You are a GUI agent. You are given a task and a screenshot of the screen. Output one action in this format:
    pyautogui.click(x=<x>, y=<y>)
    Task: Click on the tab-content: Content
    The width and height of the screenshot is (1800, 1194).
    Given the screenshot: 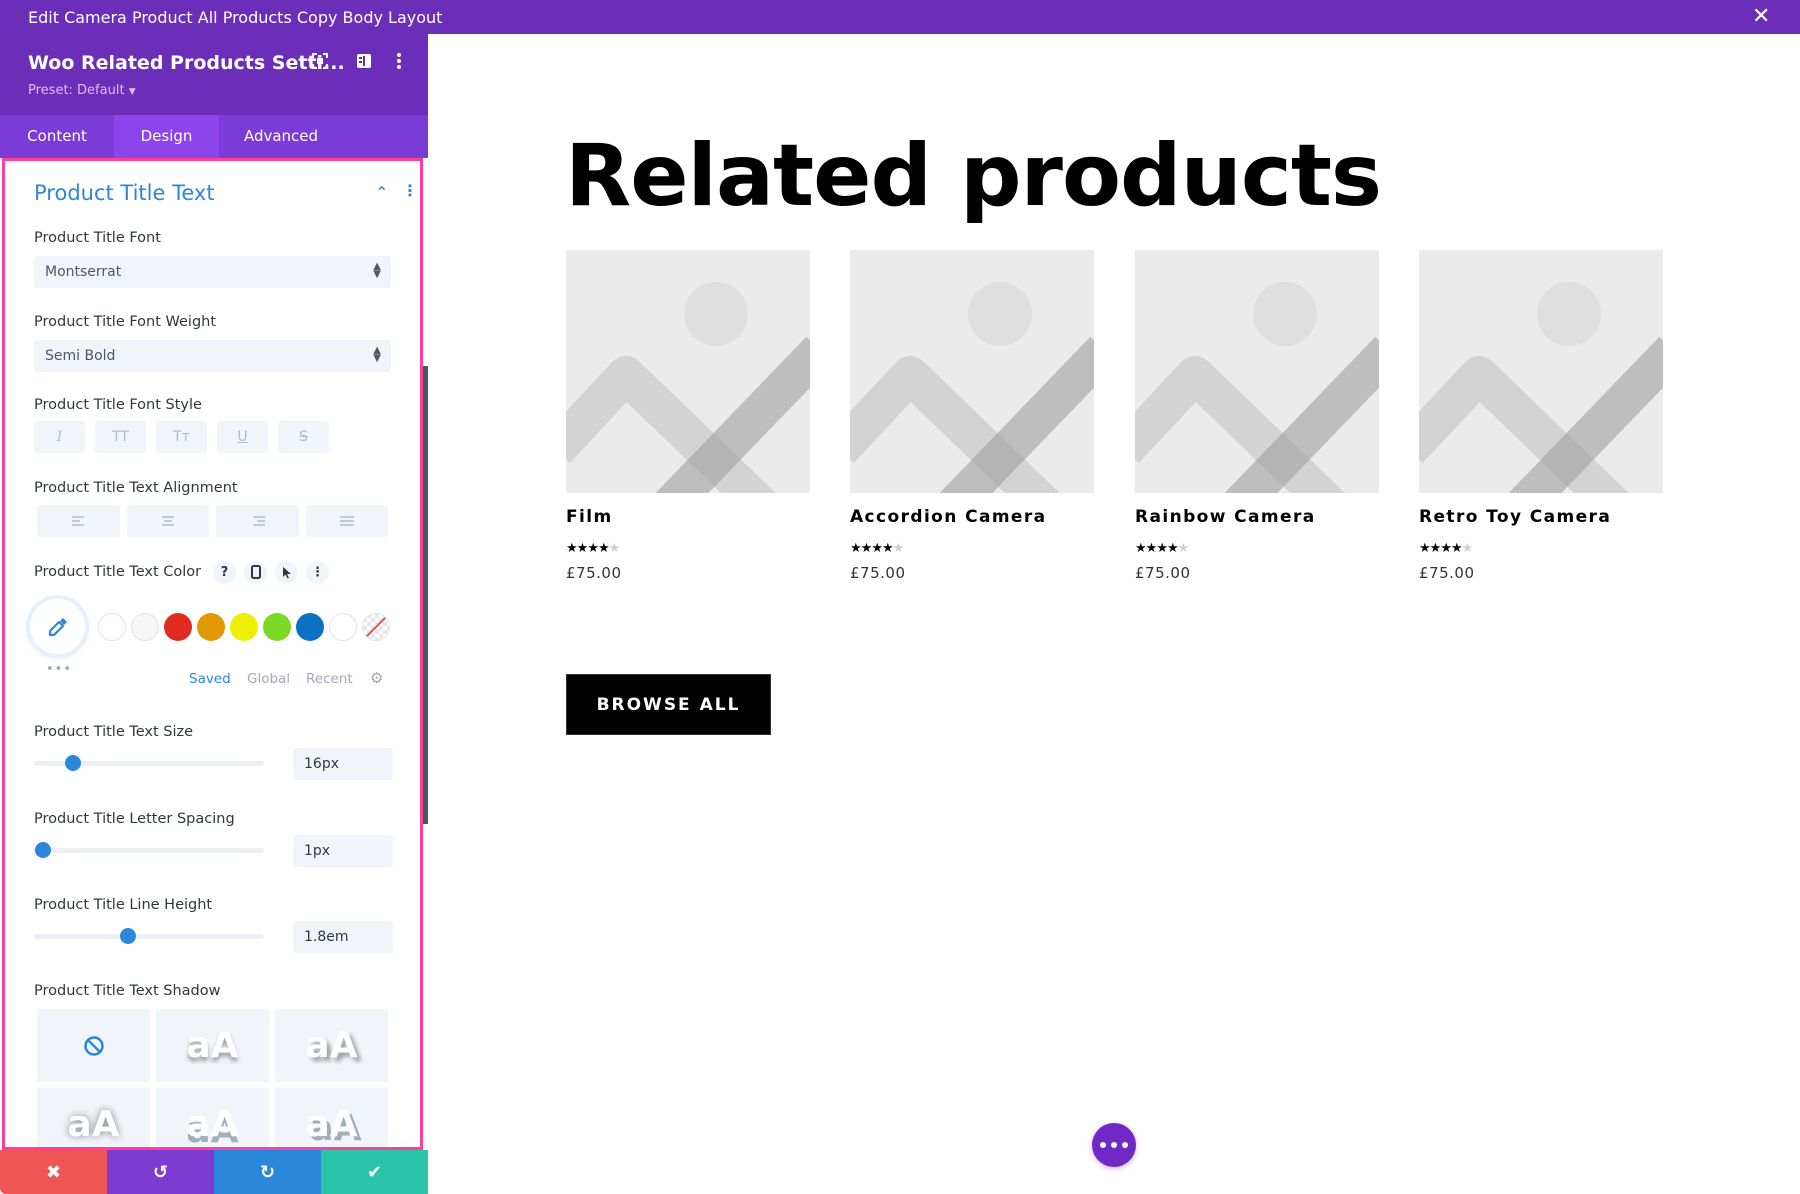 What is the action you would take?
    pyautogui.click(x=57, y=136)
    